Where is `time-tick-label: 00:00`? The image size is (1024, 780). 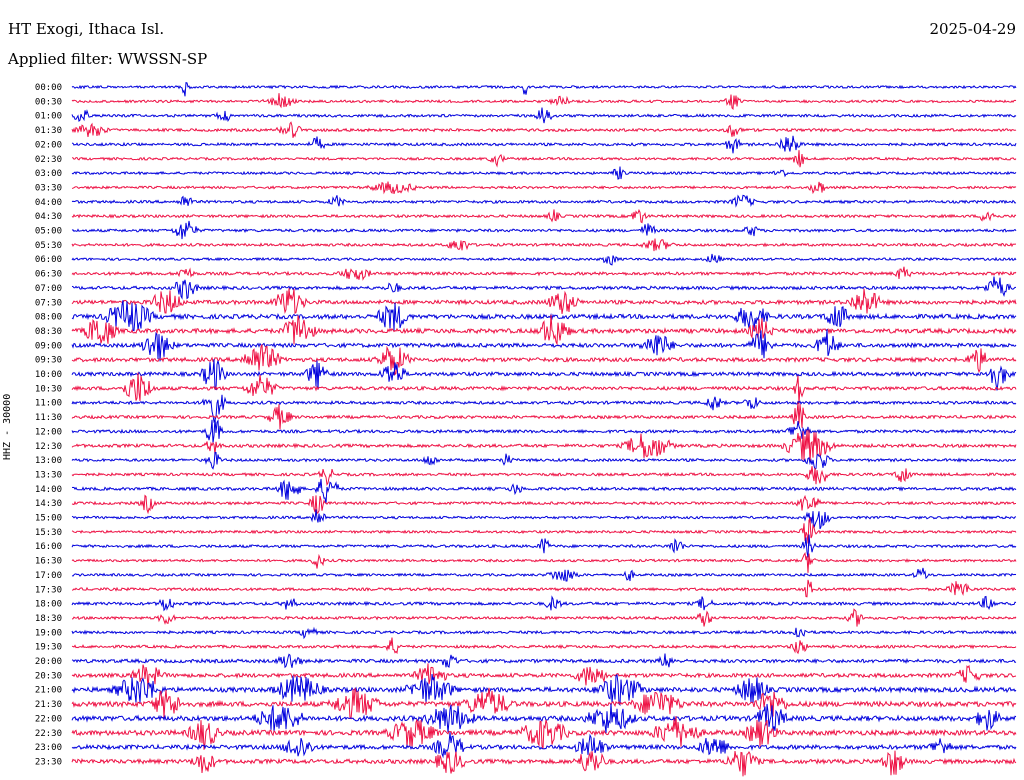 time-tick-label: 00:00 is located at coordinates (48, 88).